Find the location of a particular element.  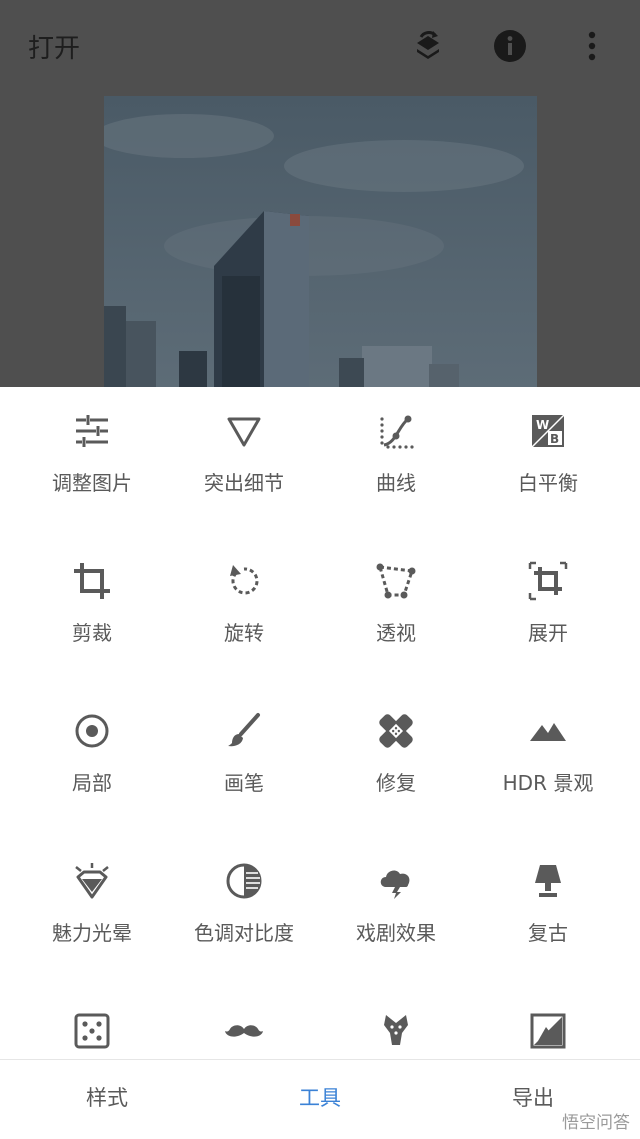

tab-tools: 工具 is located at coordinates (320, 1097).